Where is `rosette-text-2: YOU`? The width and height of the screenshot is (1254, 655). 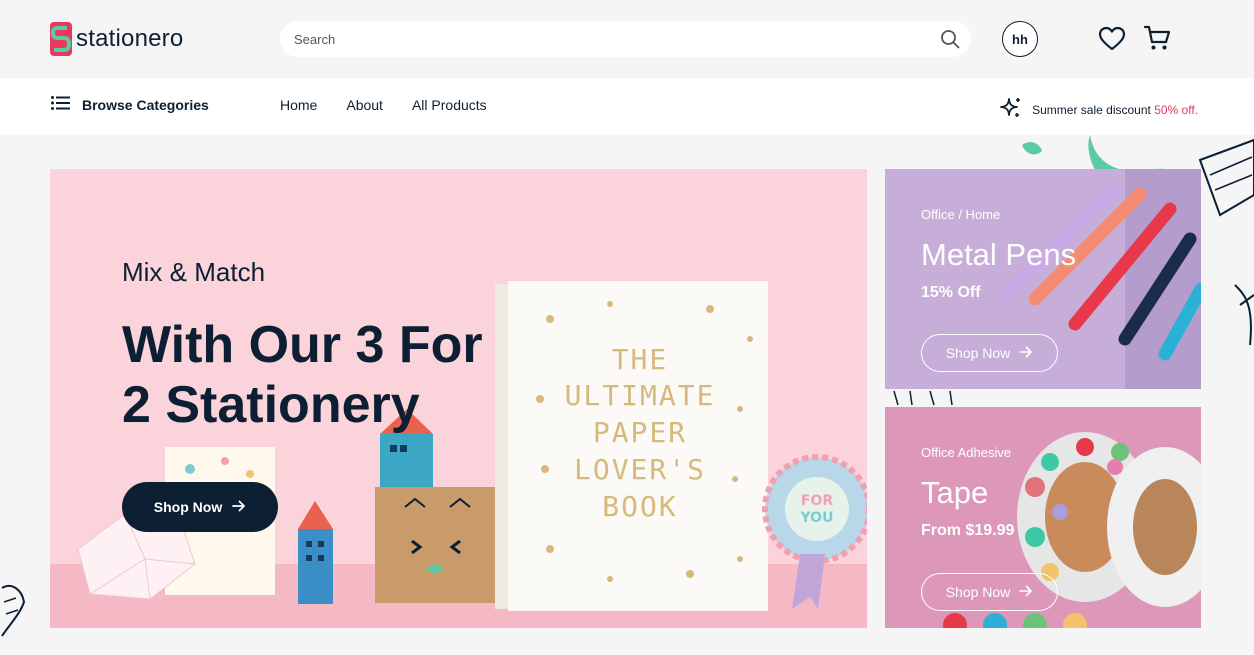
rosette-text-2: YOU is located at coordinates (817, 518).